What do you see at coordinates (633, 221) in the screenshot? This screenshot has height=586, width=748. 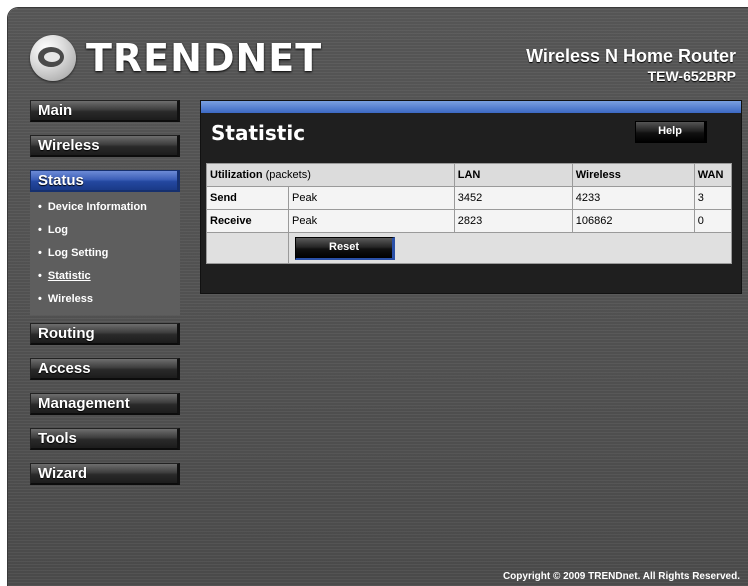 I see `cell-wireless: 106862` at bounding box center [633, 221].